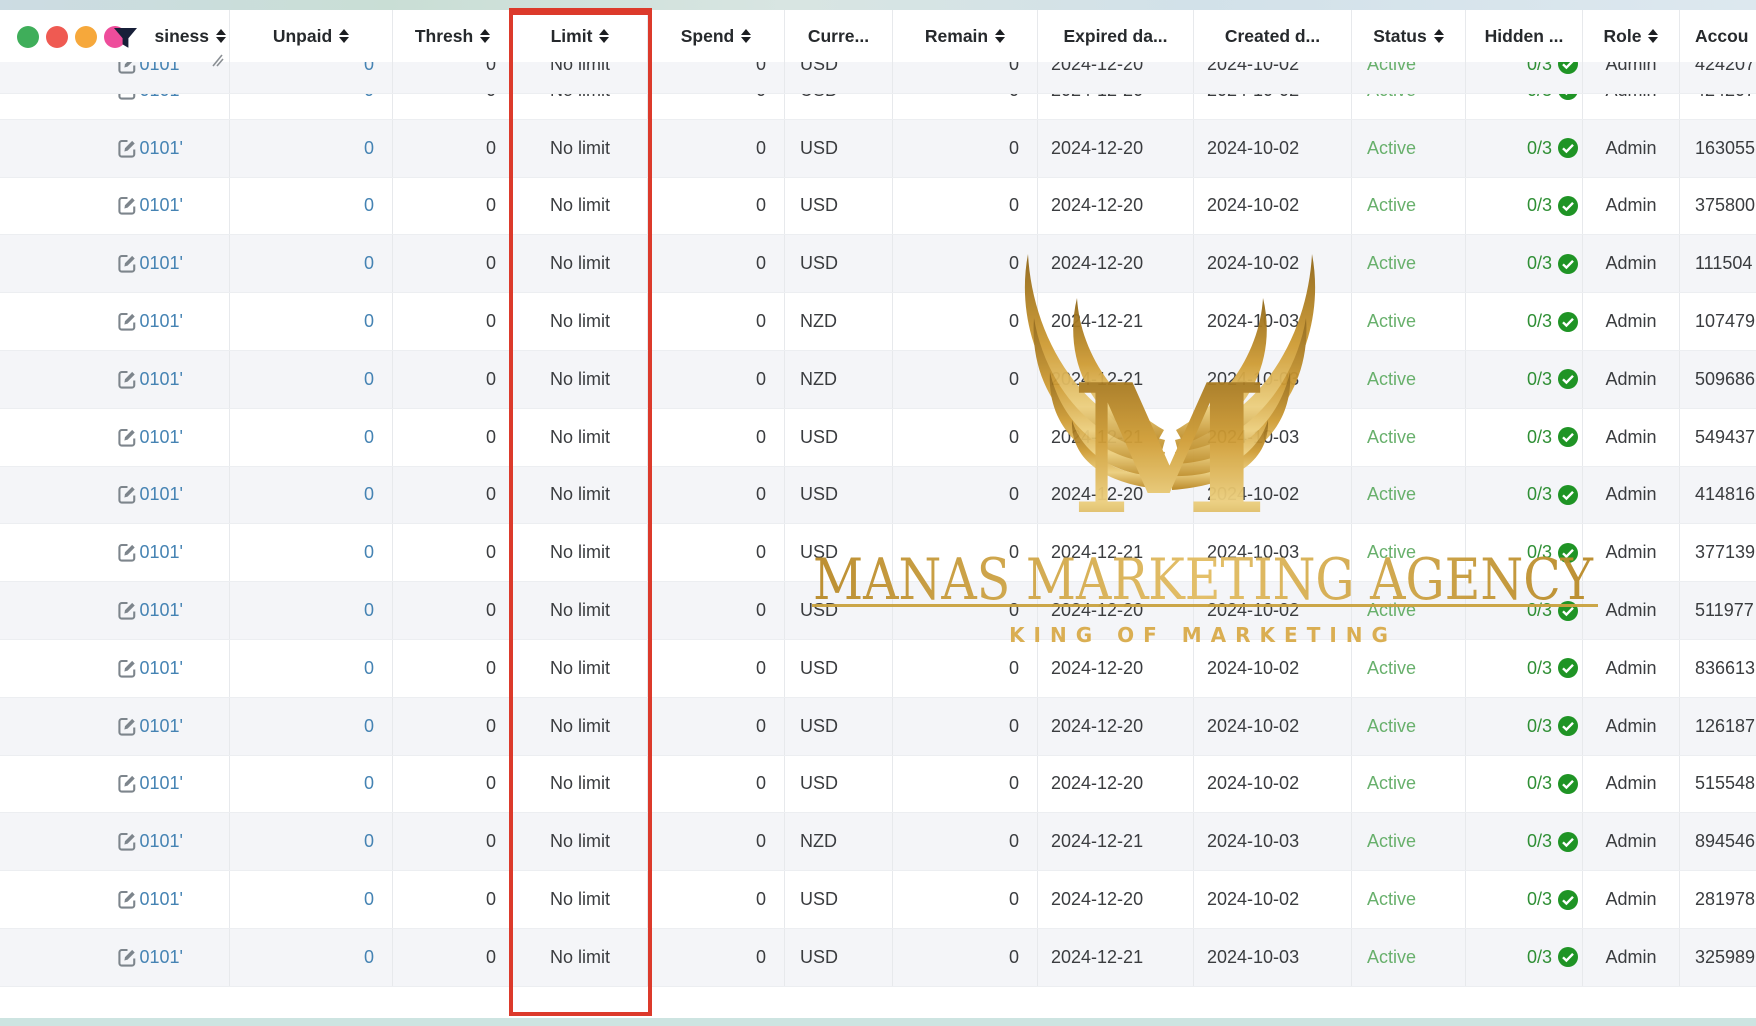 This screenshot has width=1756, height=1026. I want to click on column-header-label: Limit, so click(571, 35).